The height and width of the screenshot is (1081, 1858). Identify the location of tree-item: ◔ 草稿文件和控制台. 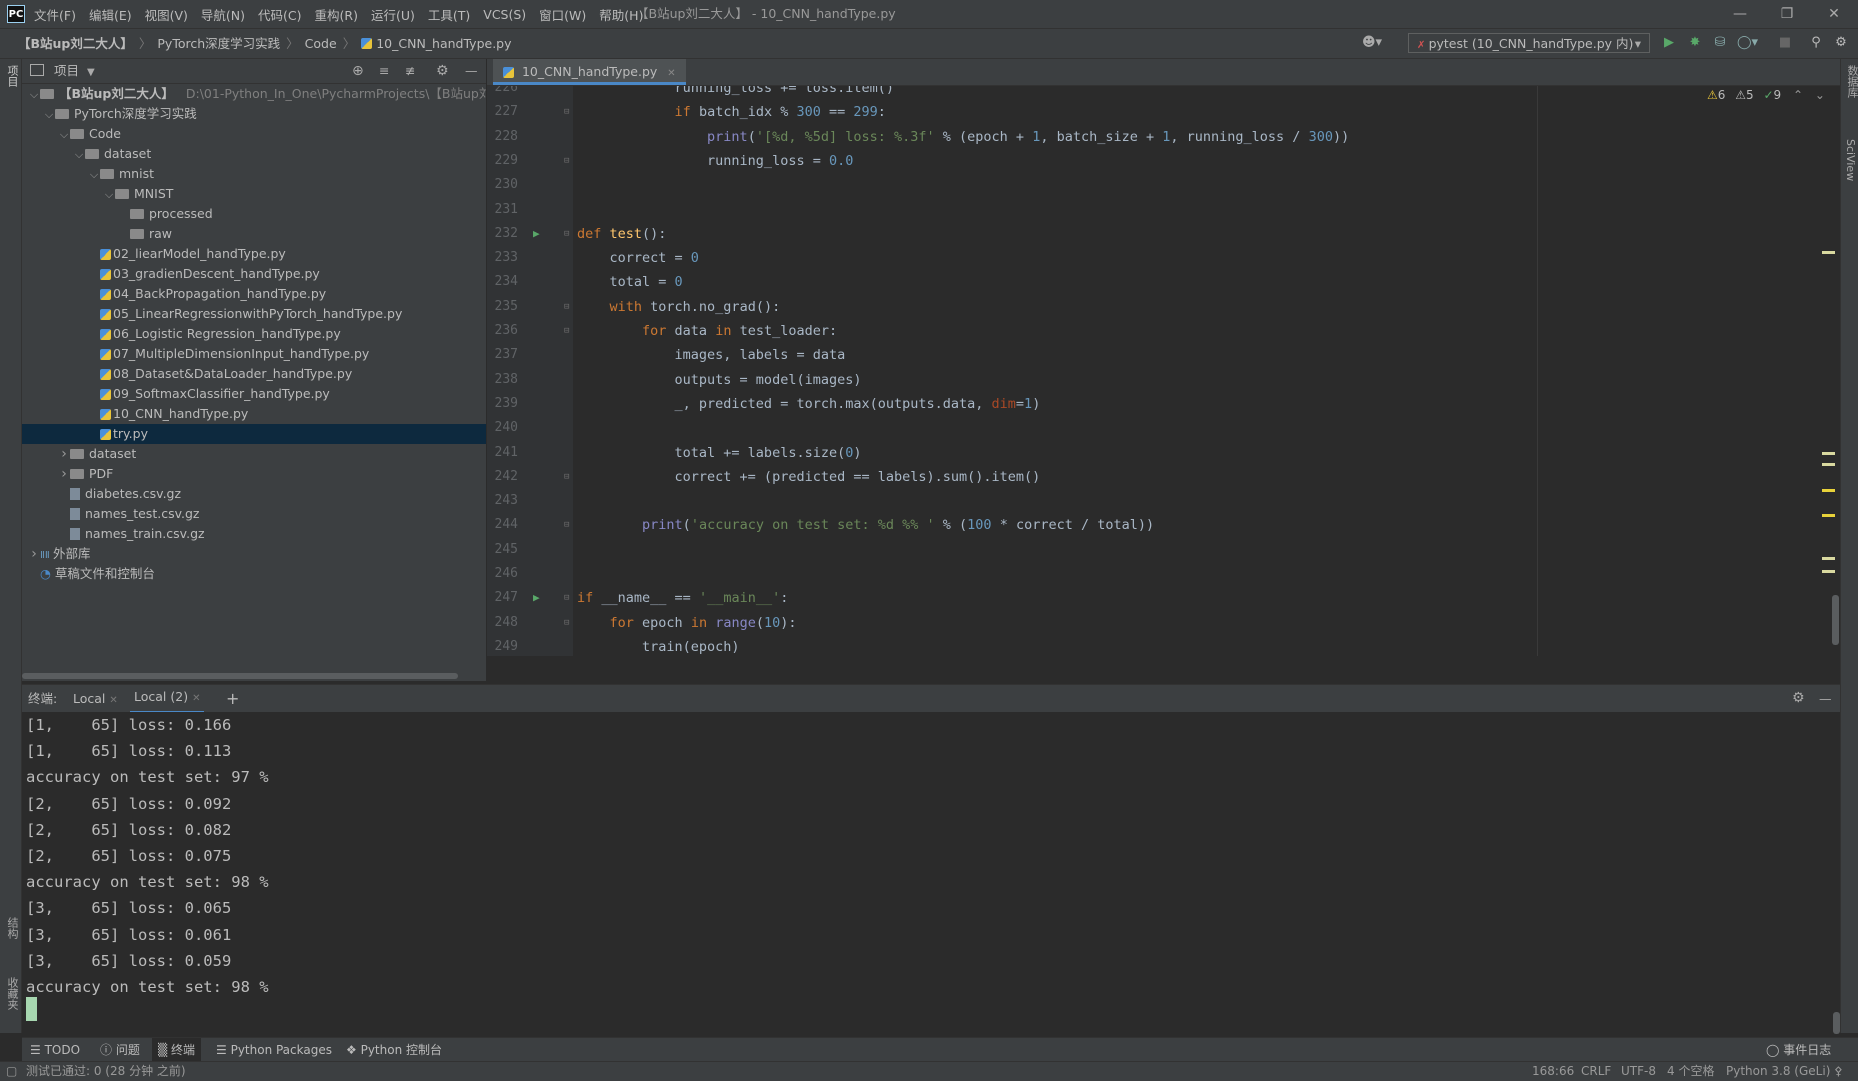
(254, 574).